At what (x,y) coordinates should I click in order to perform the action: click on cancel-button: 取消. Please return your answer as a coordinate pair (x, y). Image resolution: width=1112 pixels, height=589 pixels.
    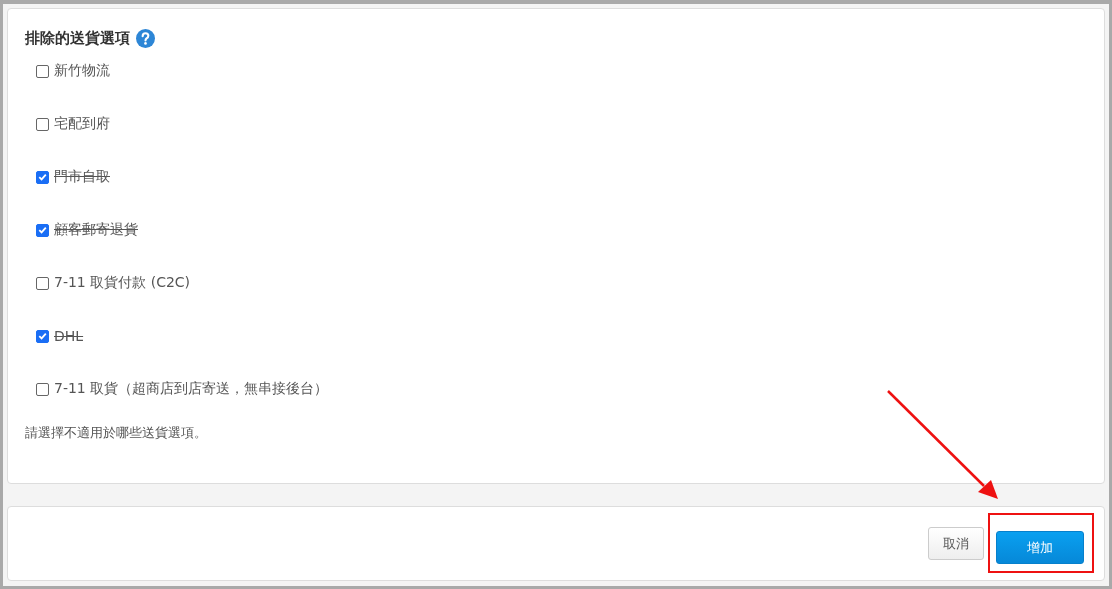
    Looking at the image, I should click on (956, 543).